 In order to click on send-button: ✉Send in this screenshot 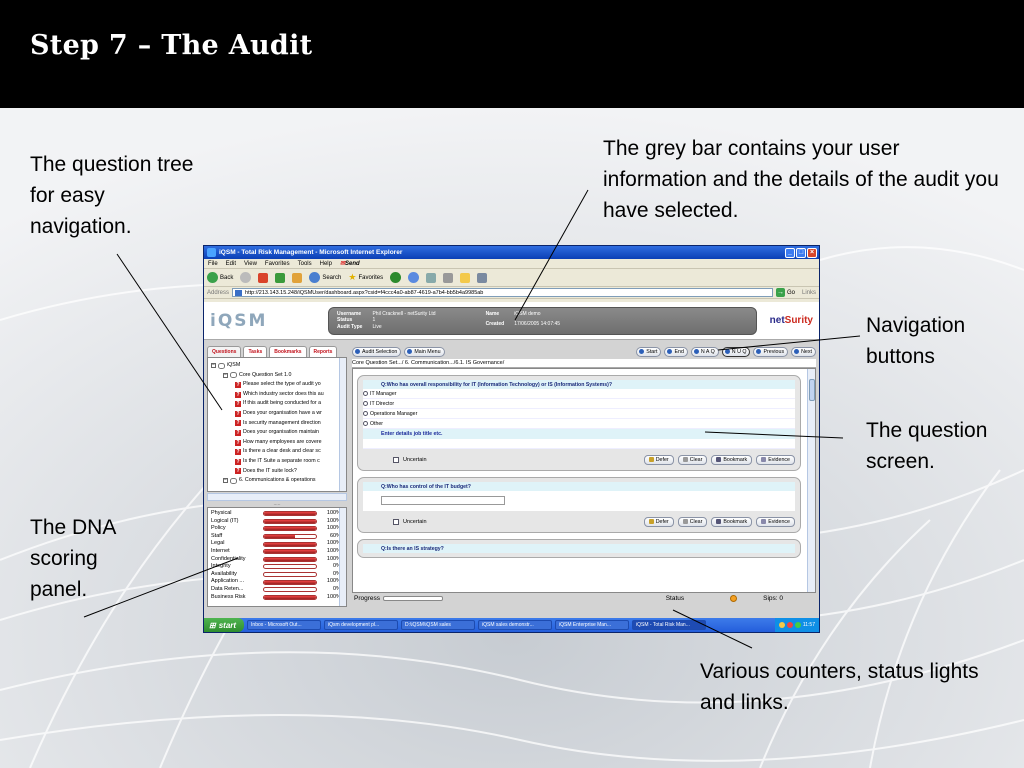, I will do `click(350, 263)`.